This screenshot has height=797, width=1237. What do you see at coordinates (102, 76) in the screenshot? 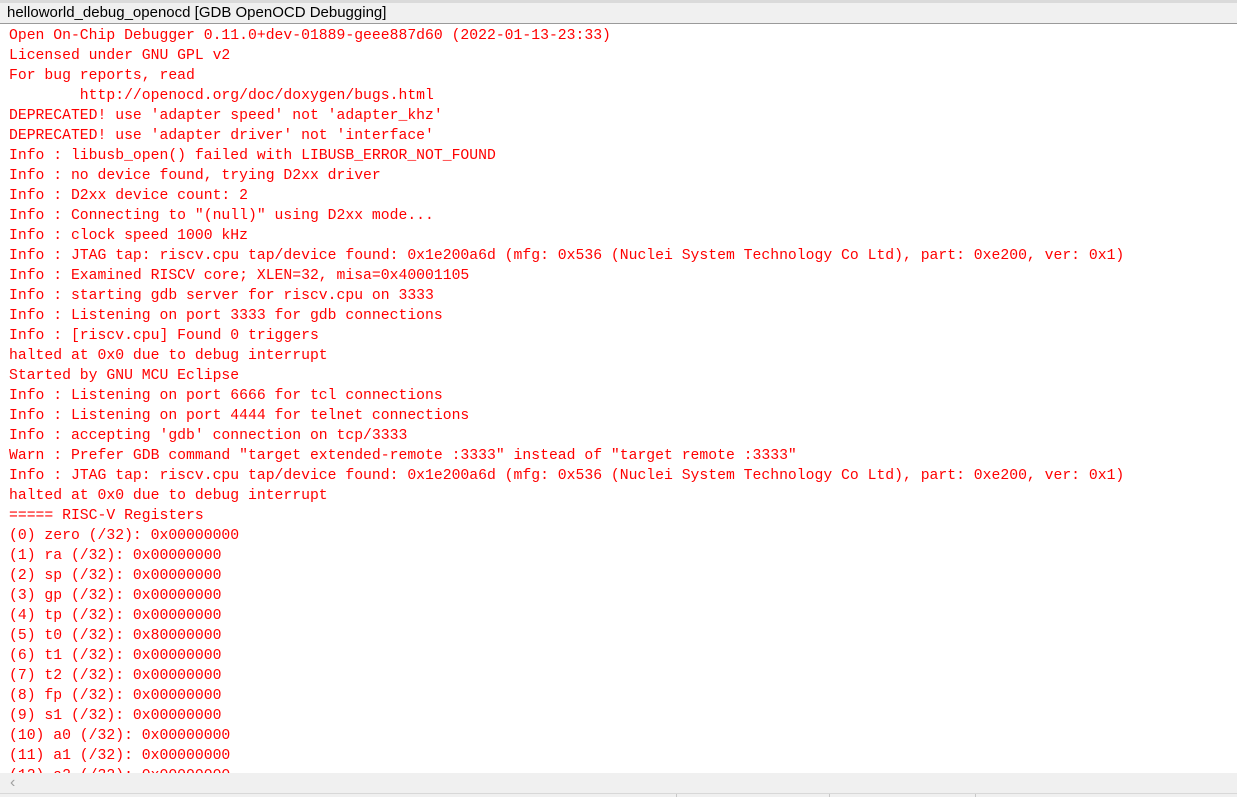
I see `console-line: For bug reports, read` at bounding box center [102, 76].